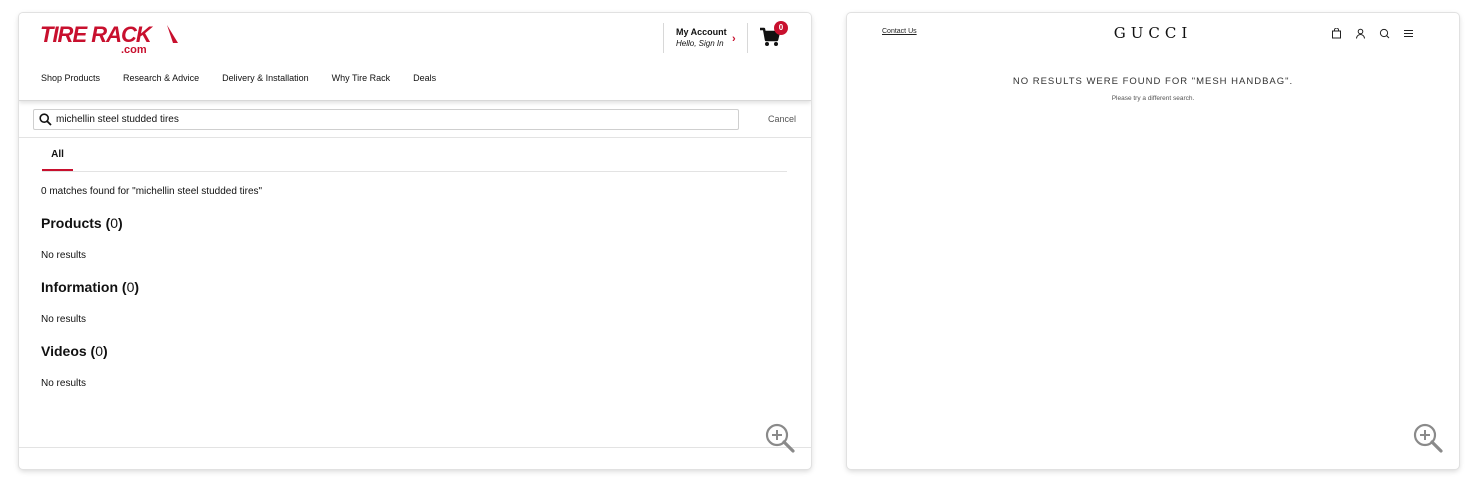  I want to click on section-title: Information, so click(79, 287).